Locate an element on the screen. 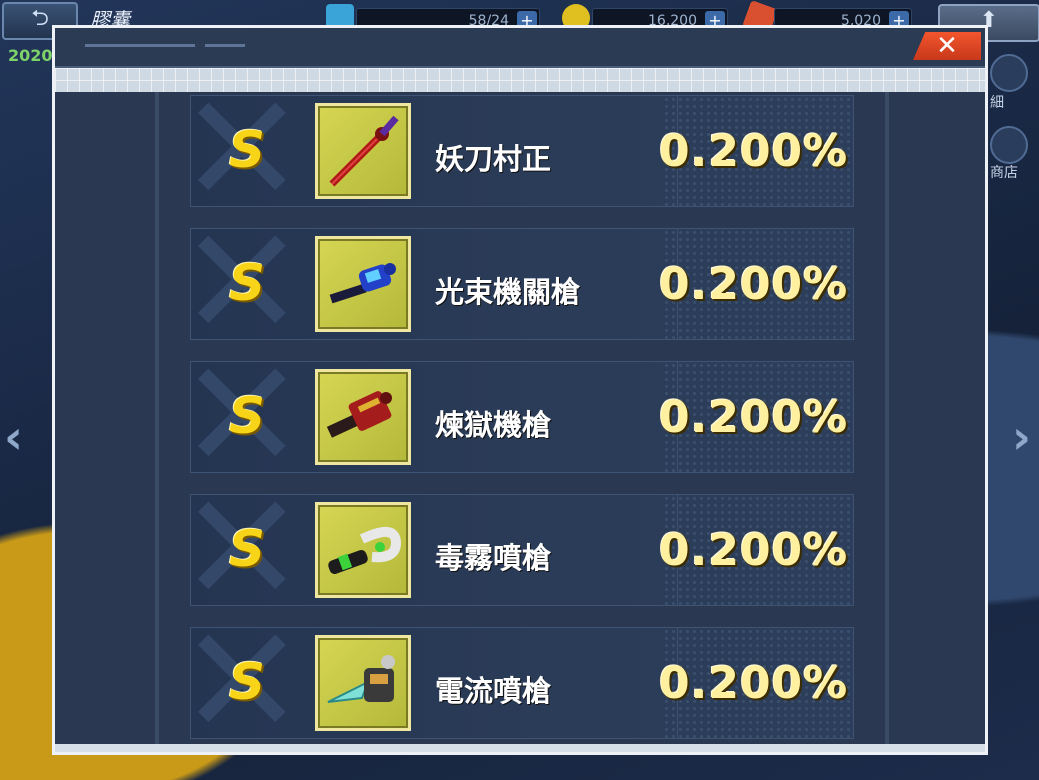 The width and height of the screenshot is (1039, 780). item-name: 毒霧噴槍 is located at coordinates (493, 558).